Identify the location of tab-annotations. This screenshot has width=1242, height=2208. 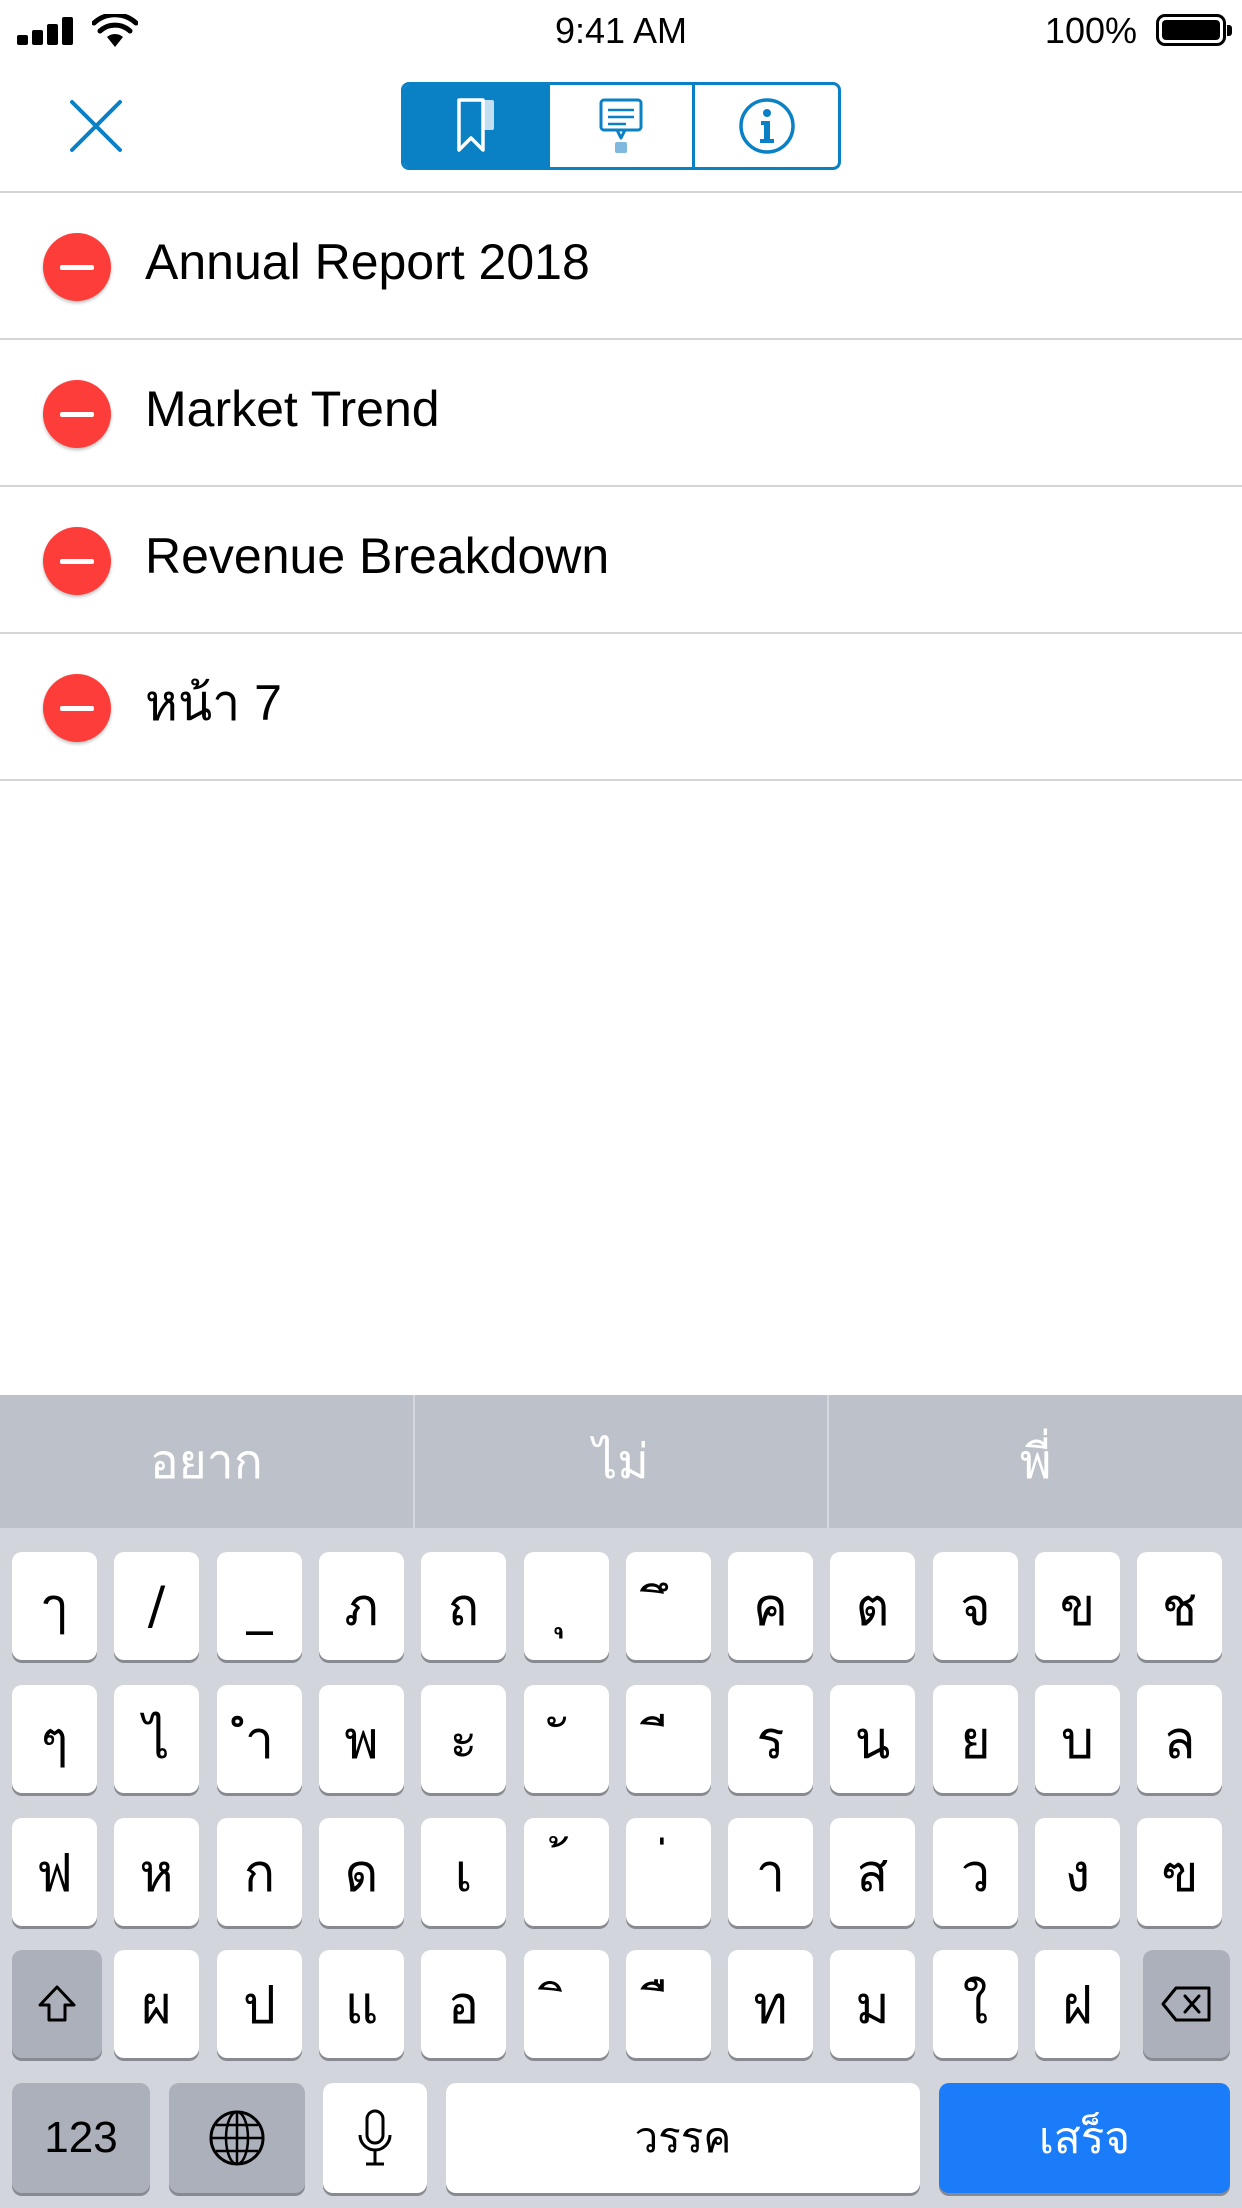
(619, 126).